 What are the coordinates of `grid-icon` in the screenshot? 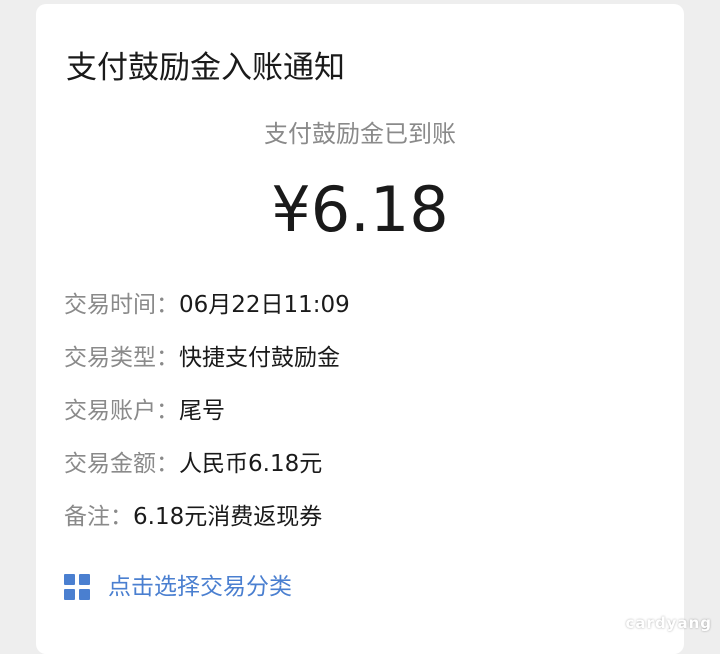 It's located at (77, 587).